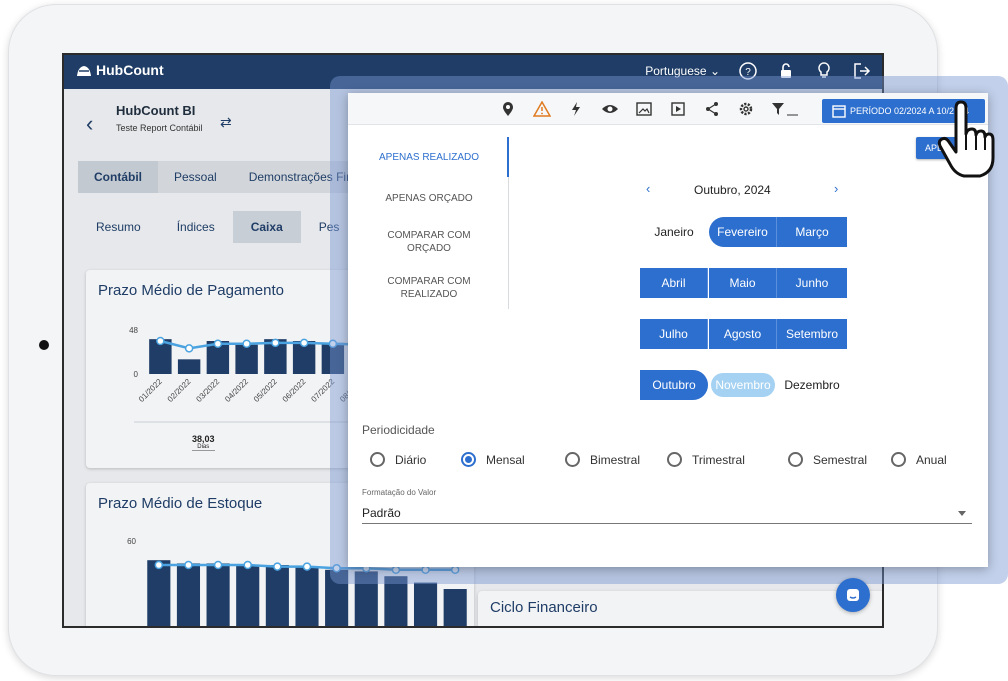 This screenshot has height=681, width=1008. Describe the element at coordinates (505, 459) in the screenshot. I see `radio-label: Mensal` at that location.